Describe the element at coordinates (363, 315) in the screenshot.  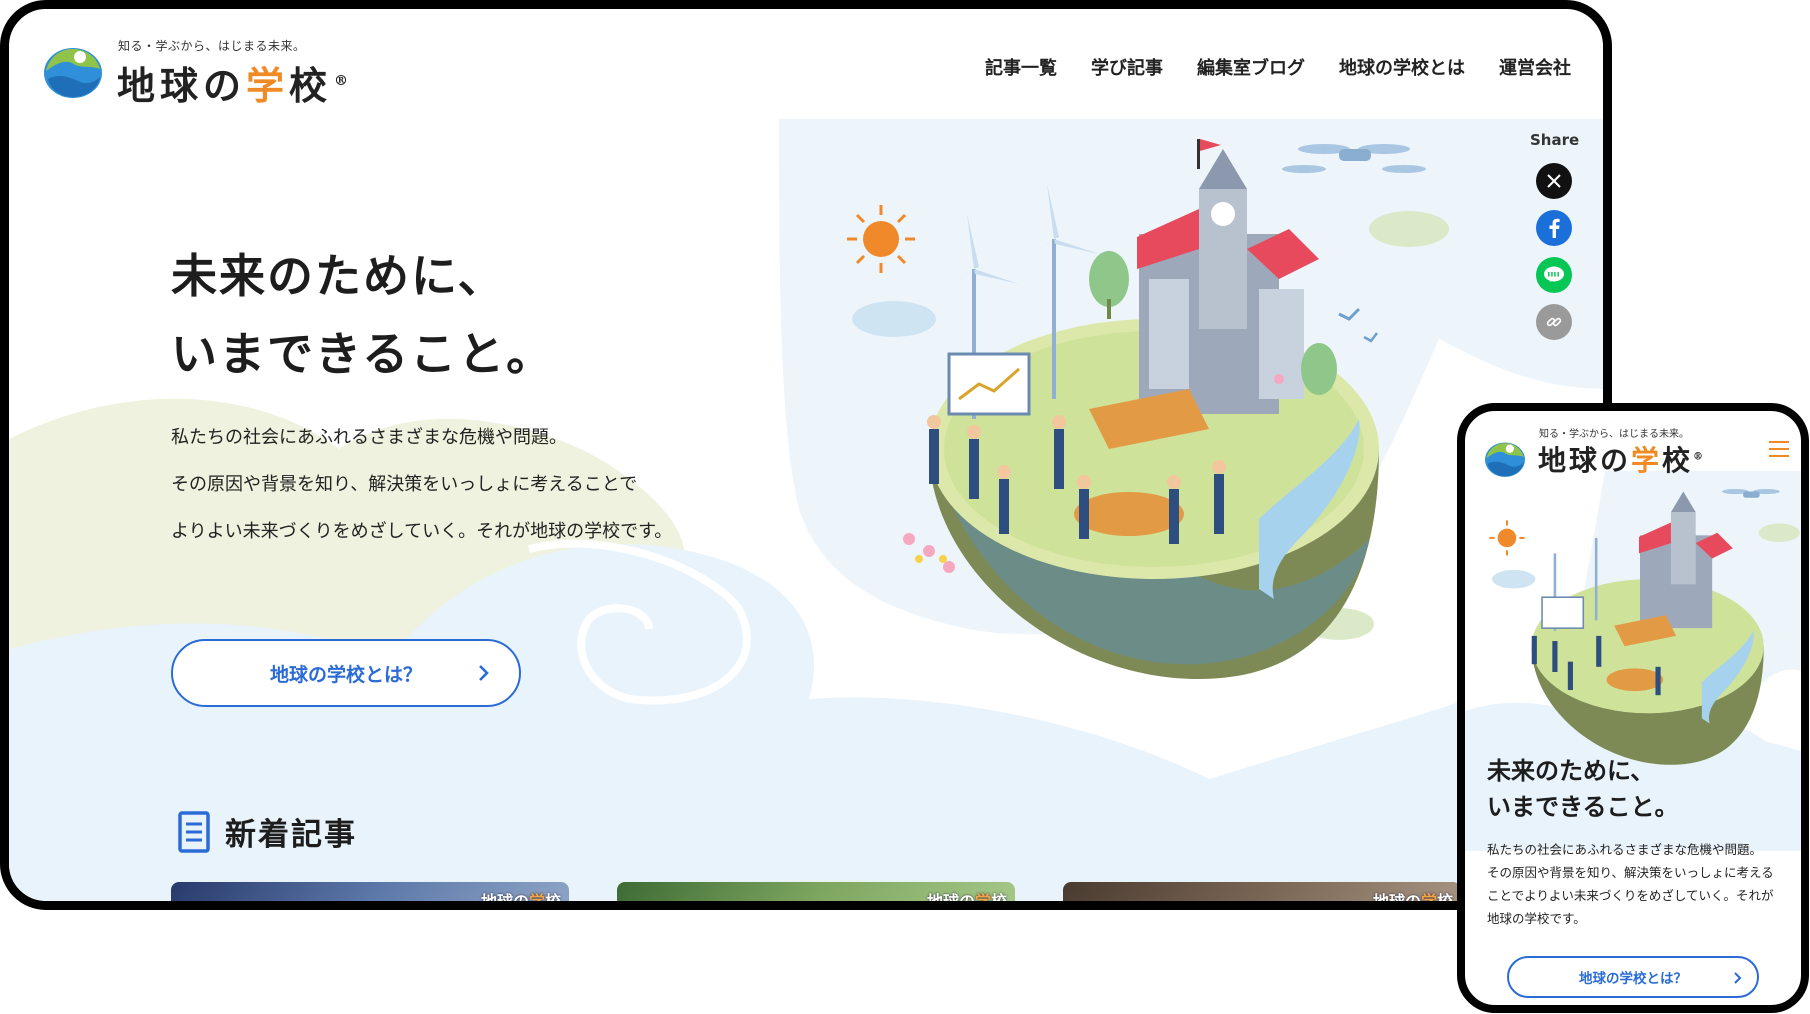
I see `hero-title: 未来のために、 いまできること。` at that location.